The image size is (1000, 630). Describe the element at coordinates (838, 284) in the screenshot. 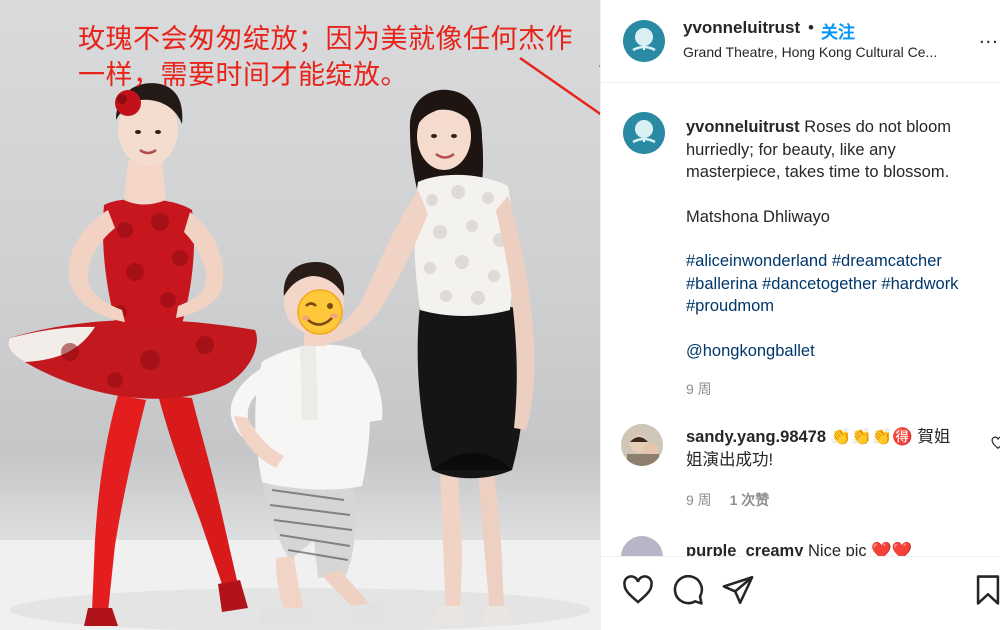

I see `hashtags-line-2: #ballerina #dancetogether #hardwork` at that location.